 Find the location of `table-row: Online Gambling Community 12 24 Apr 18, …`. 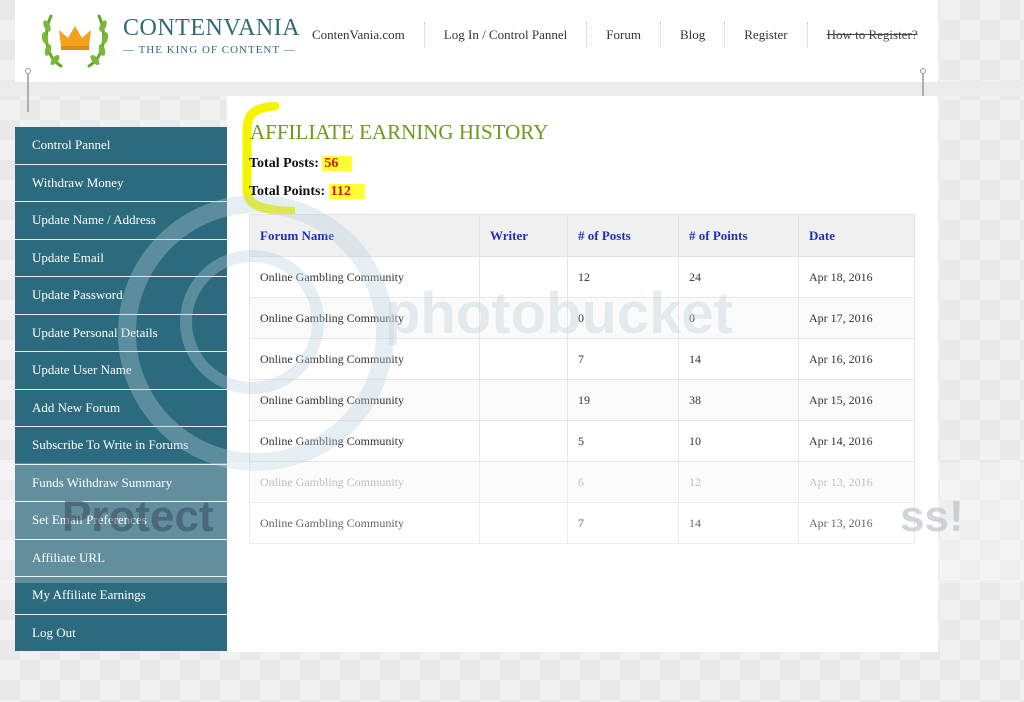

table-row: Online Gambling Community 12 24 Apr 18, … is located at coordinates (582, 277).